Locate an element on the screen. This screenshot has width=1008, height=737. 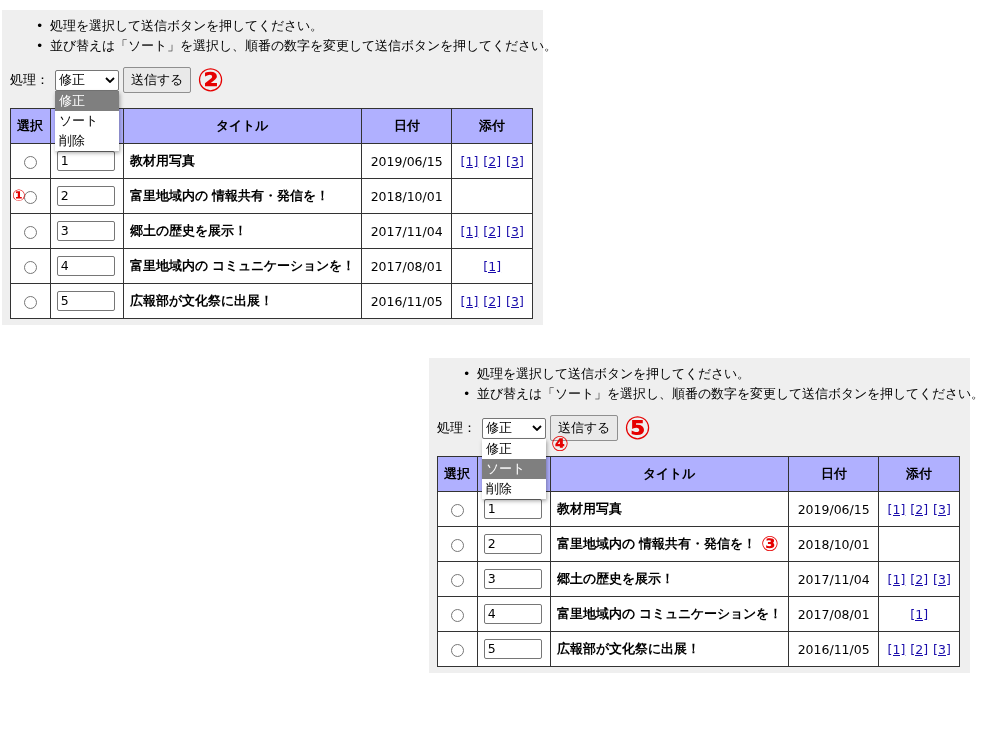
step-number-annotation: ⑤ is located at coordinates (638, 428).